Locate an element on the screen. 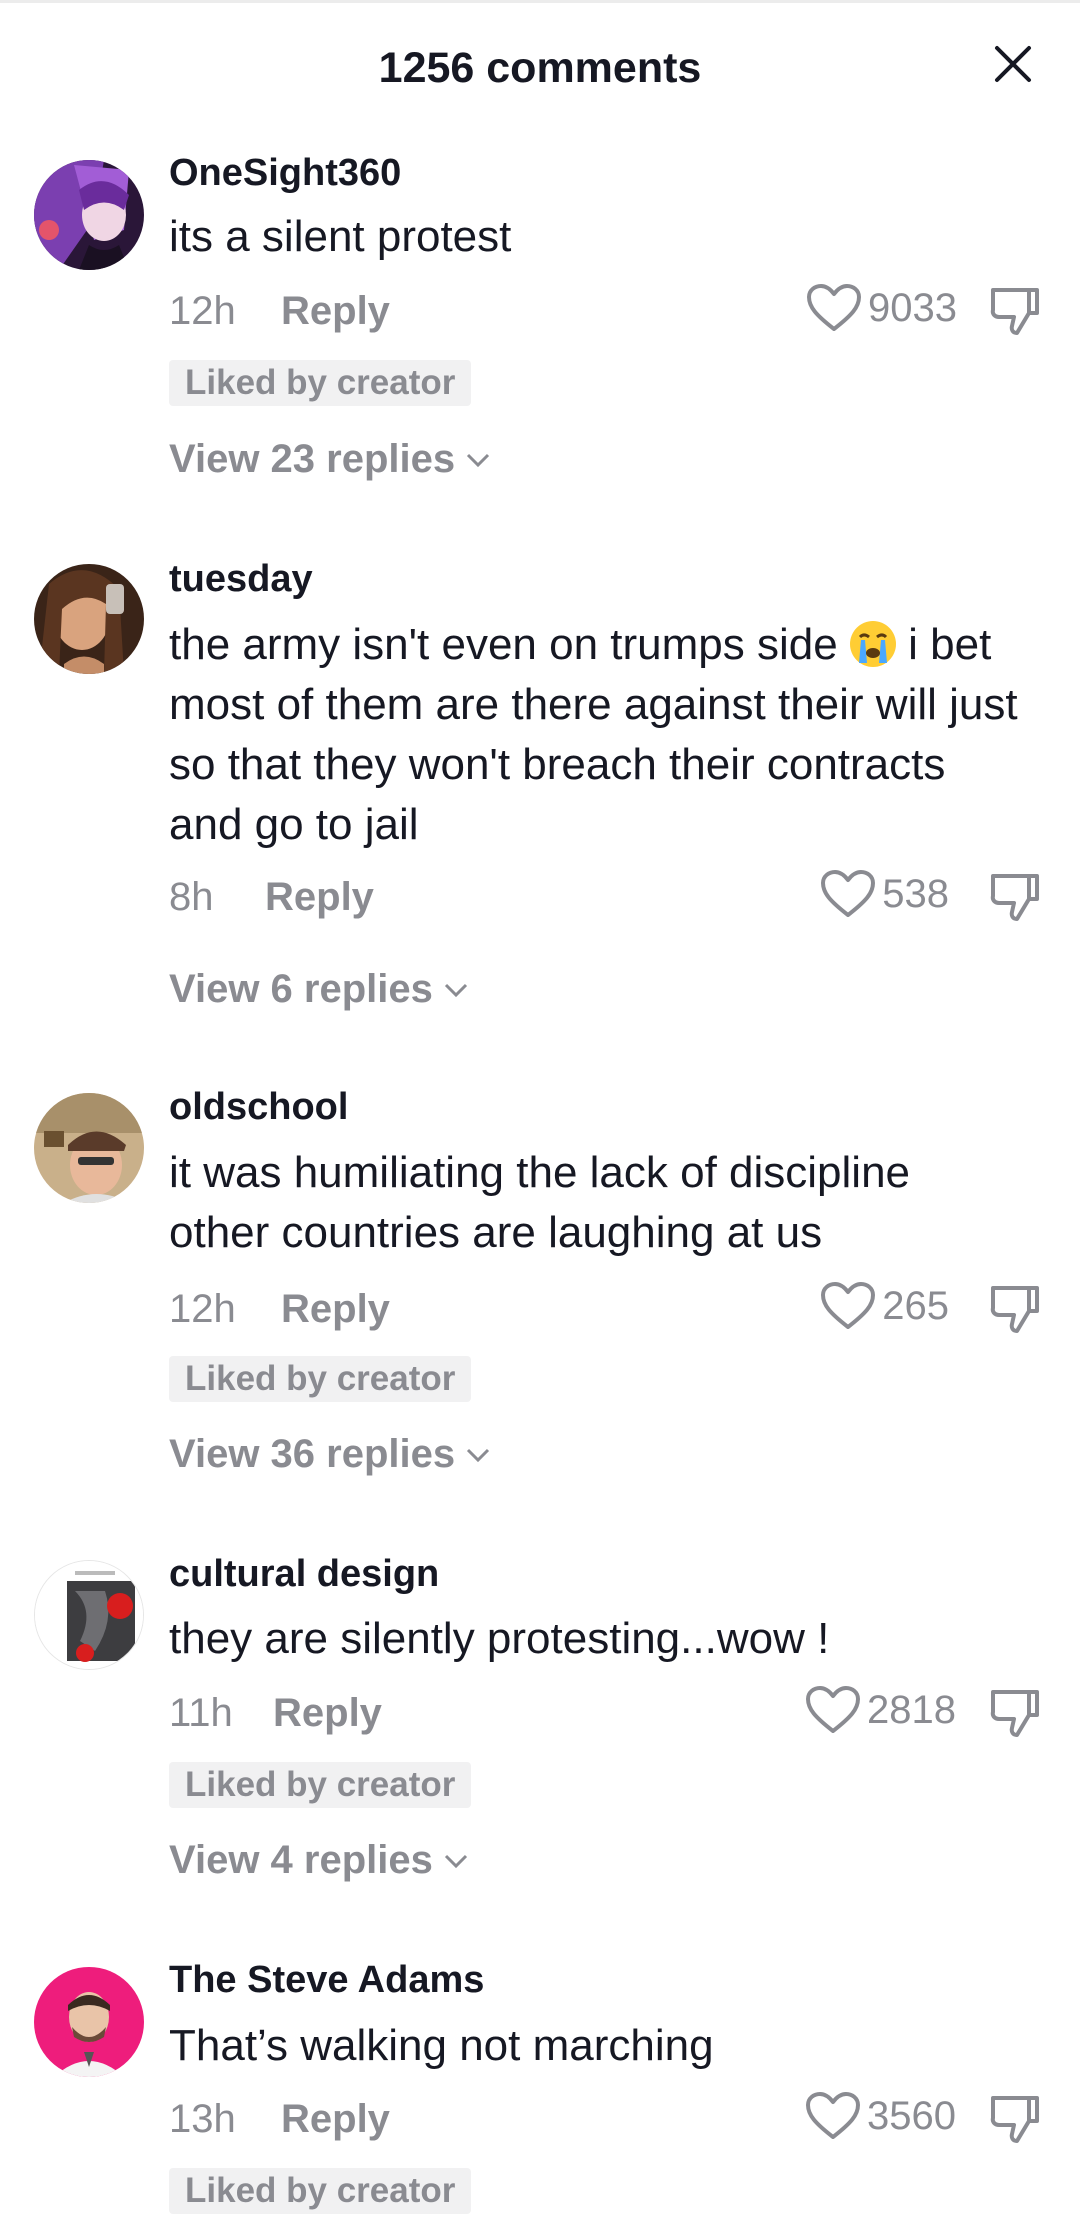 Image resolution: width=1080 pixels, height=2228 pixels. view-replies-label: View 23 replies is located at coordinates (312, 459).